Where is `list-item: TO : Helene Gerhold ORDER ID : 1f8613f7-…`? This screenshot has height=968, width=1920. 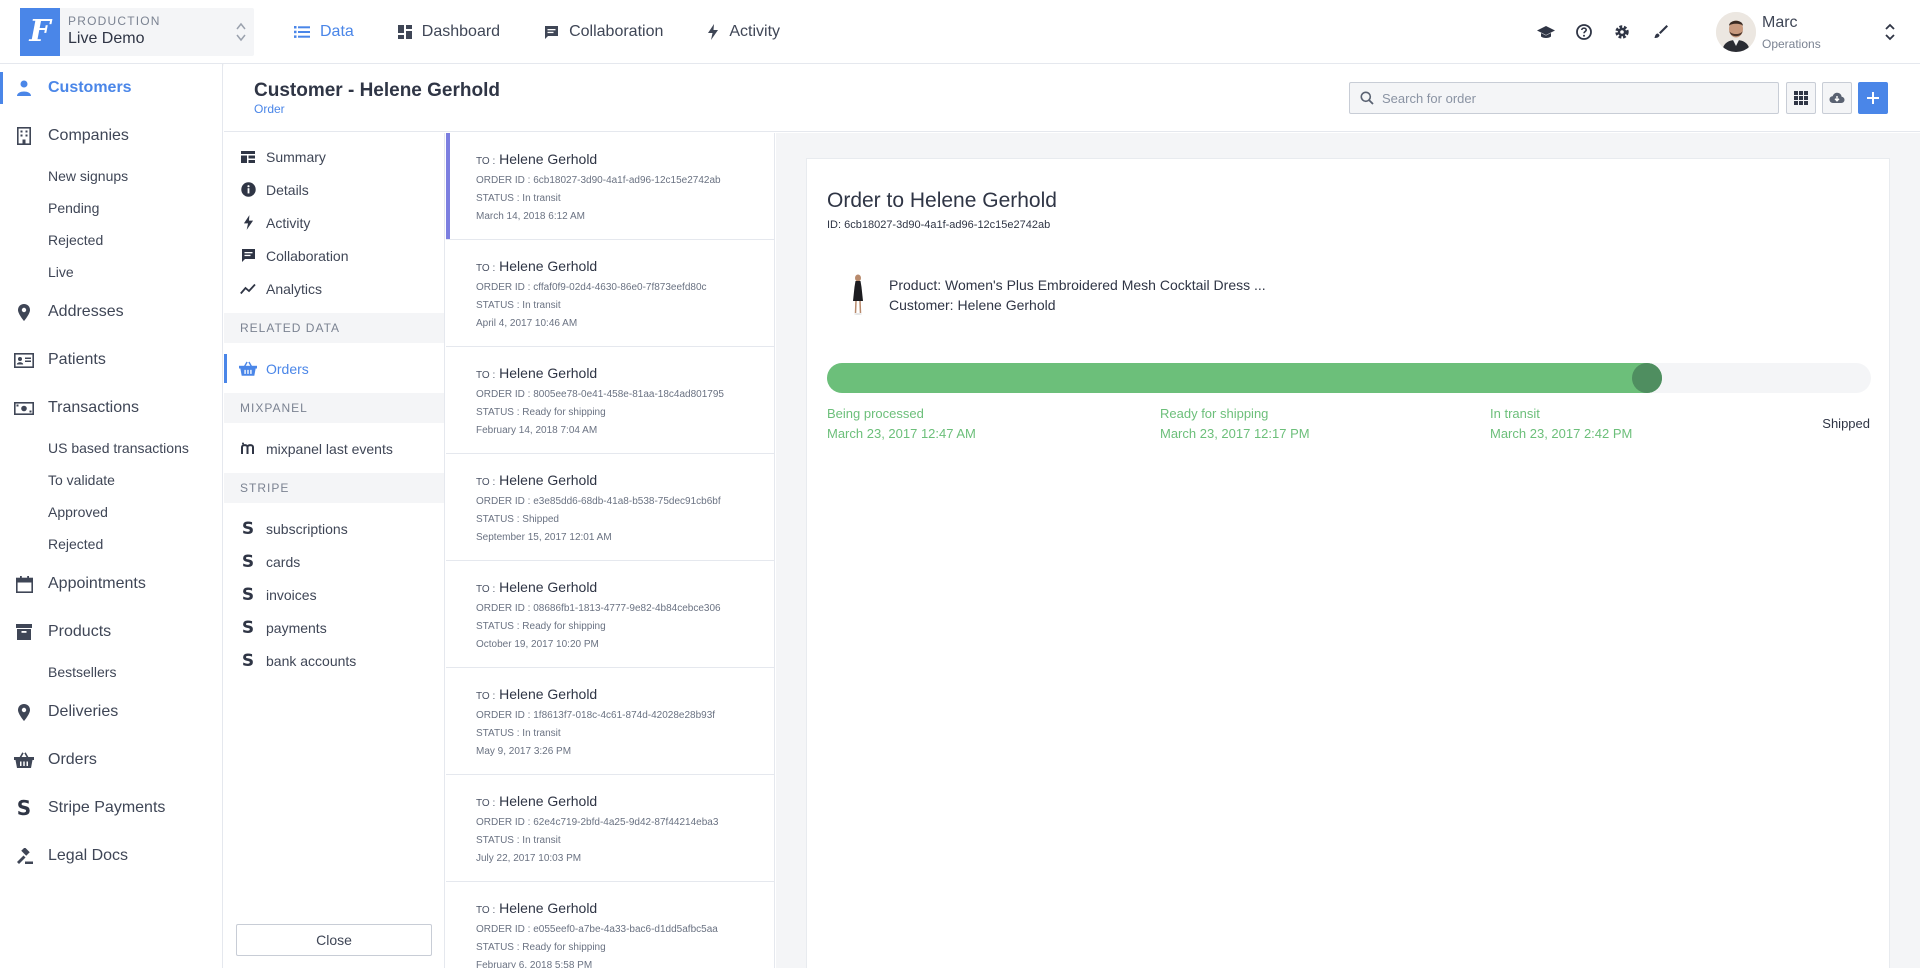 list-item: TO : Helene Gerhold ORDER ID : 1f8613f7-… is located at coordinates (610, 721).